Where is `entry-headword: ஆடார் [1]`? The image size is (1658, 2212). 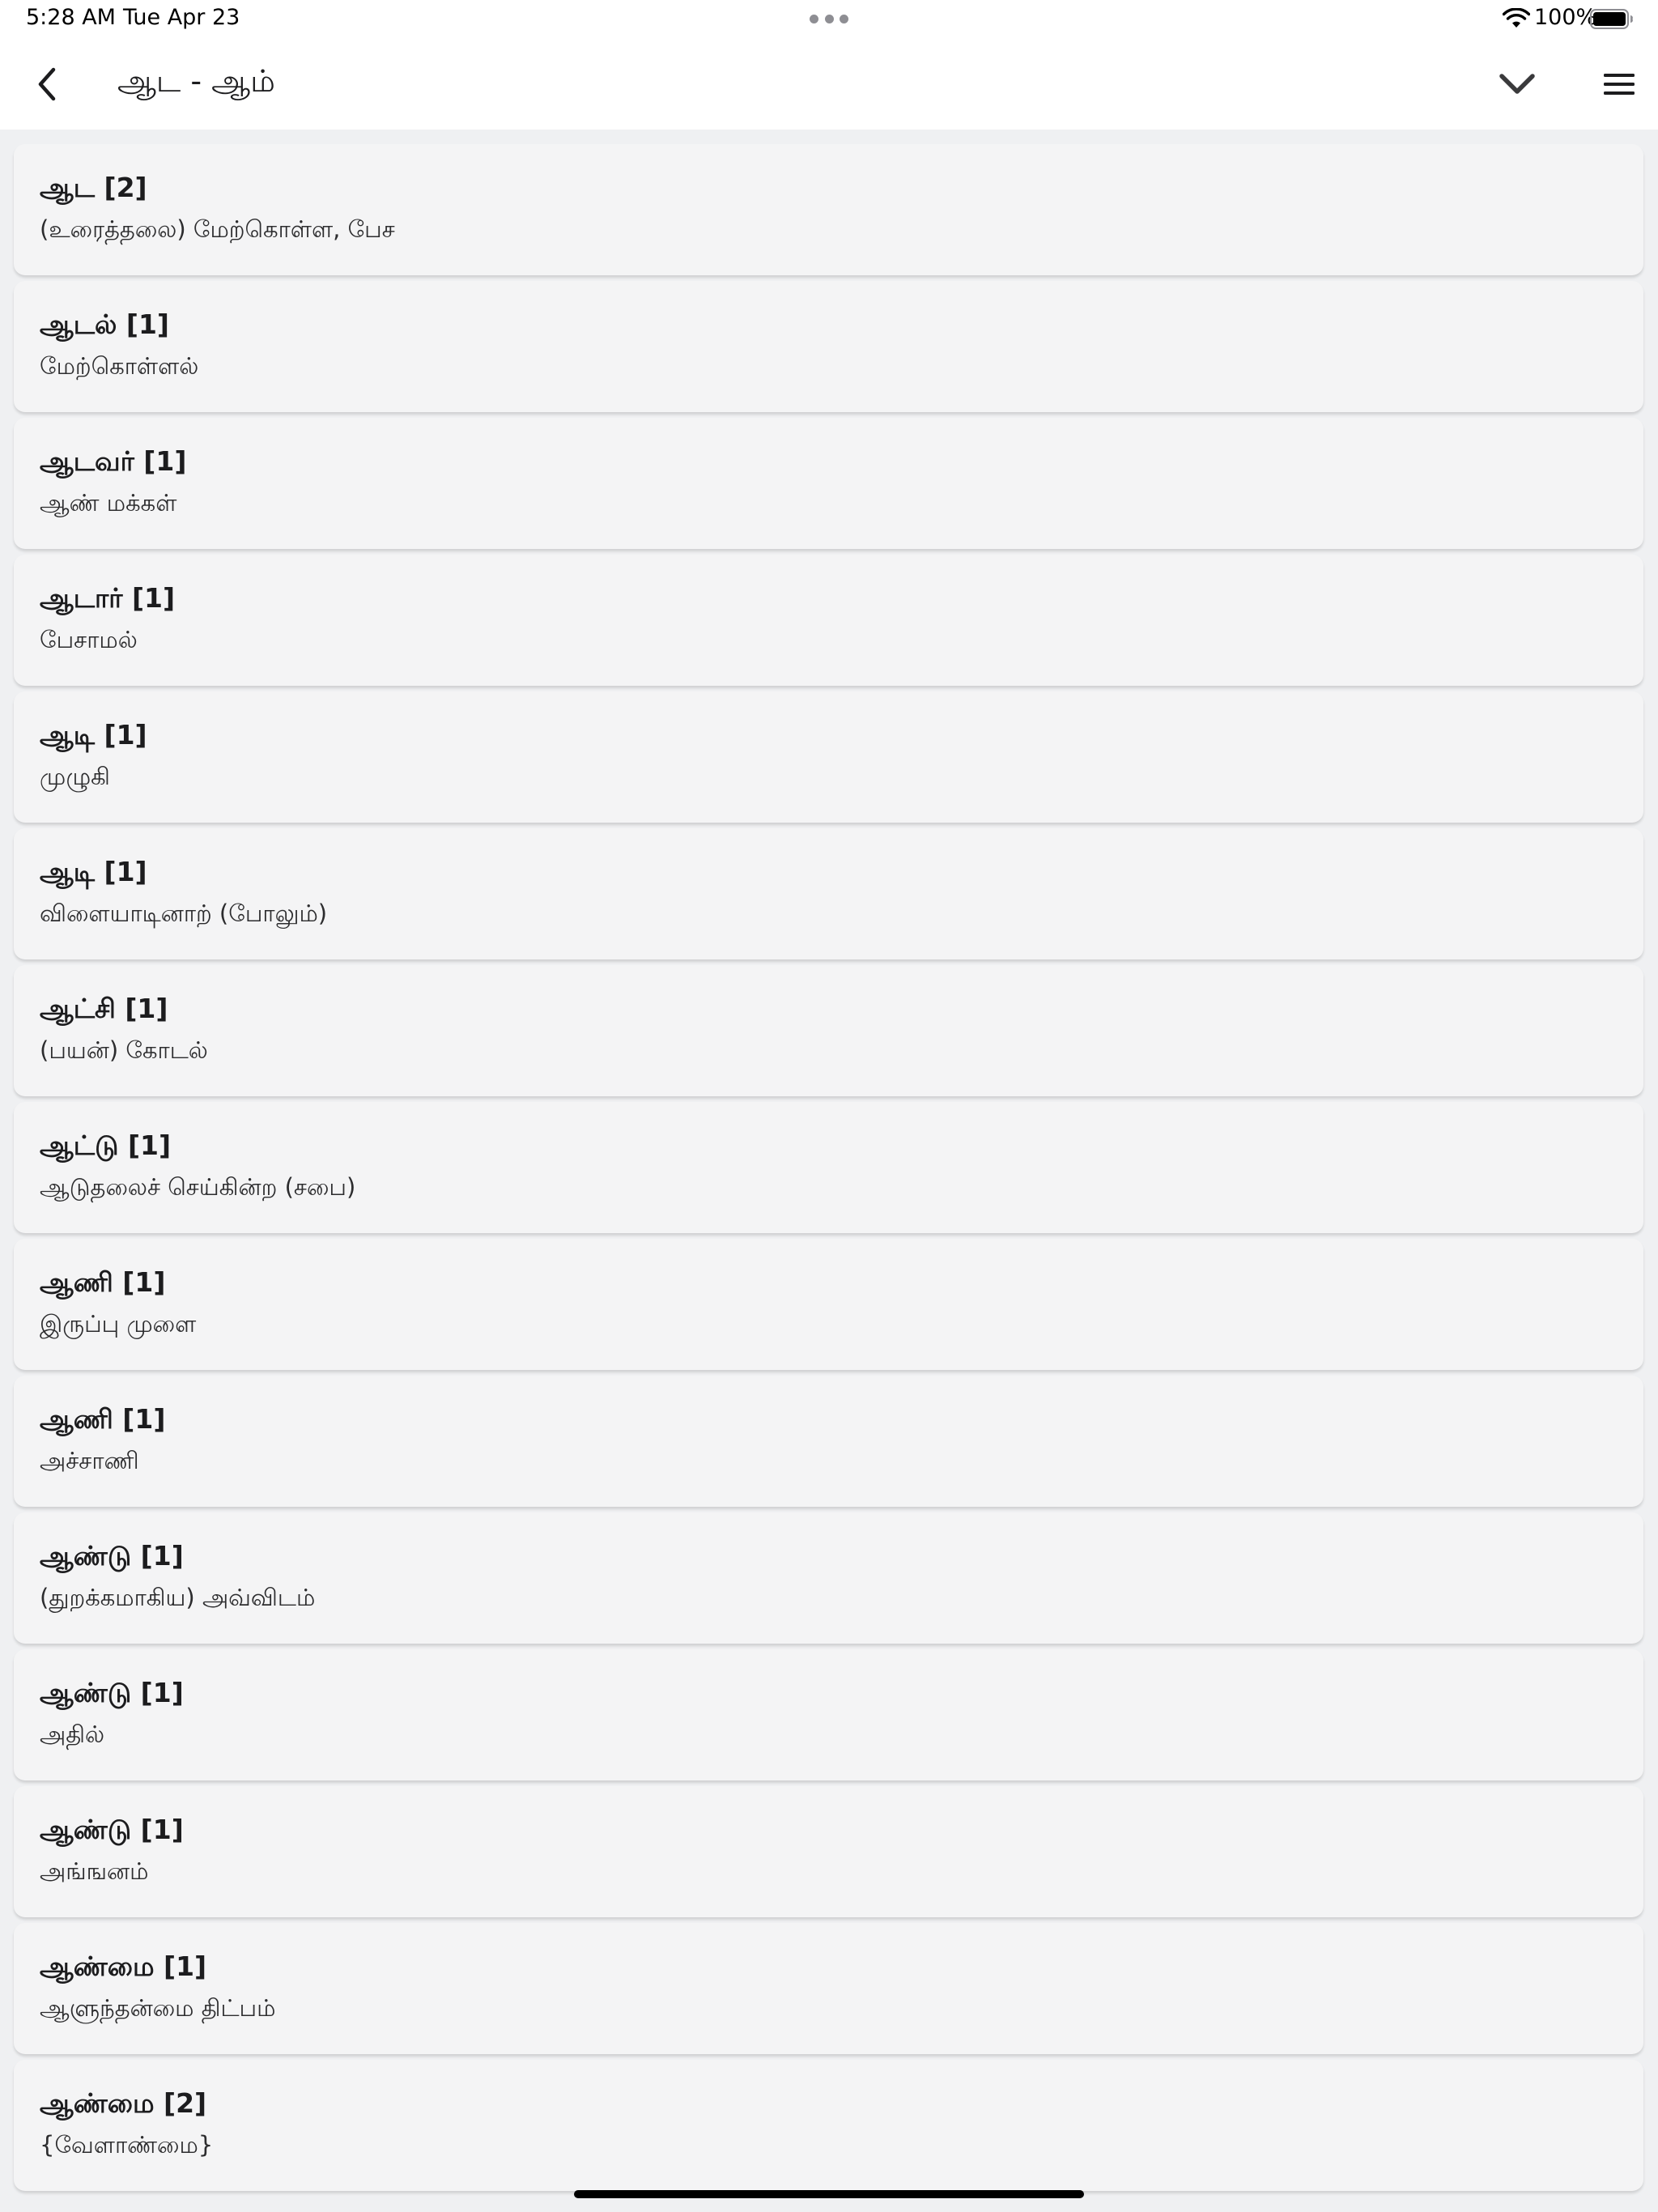 entry-headword: ஆடார் [1] is located at coordinates (108, 598).